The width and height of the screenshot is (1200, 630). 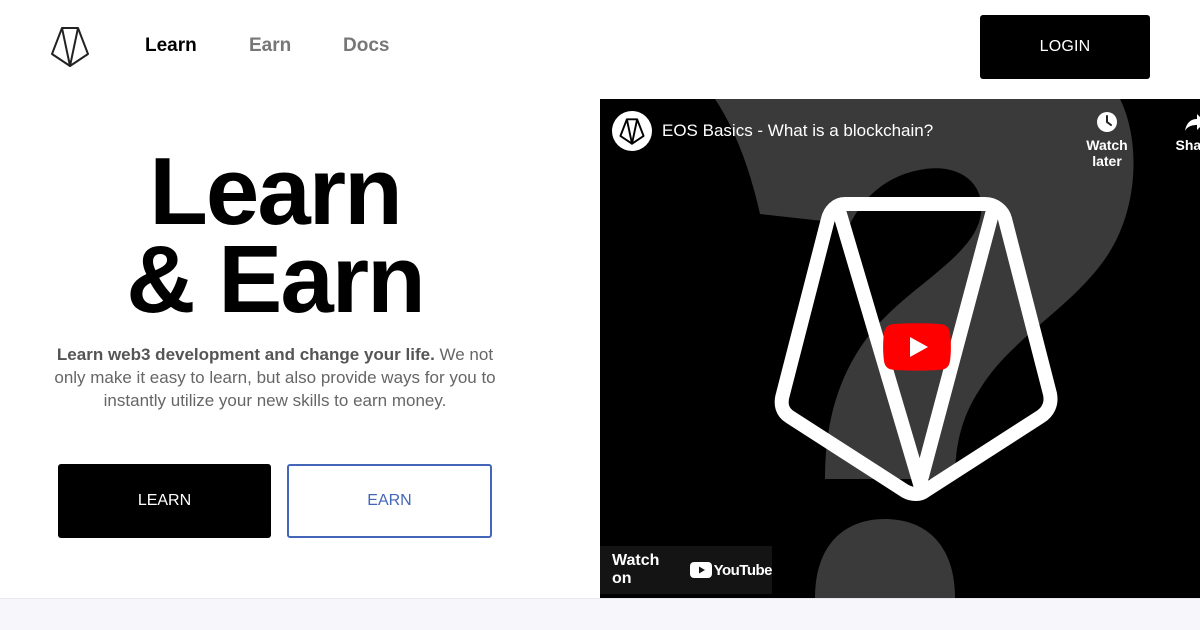 I want to click on login-button: LOGIN, so click(x=1065, y=47).